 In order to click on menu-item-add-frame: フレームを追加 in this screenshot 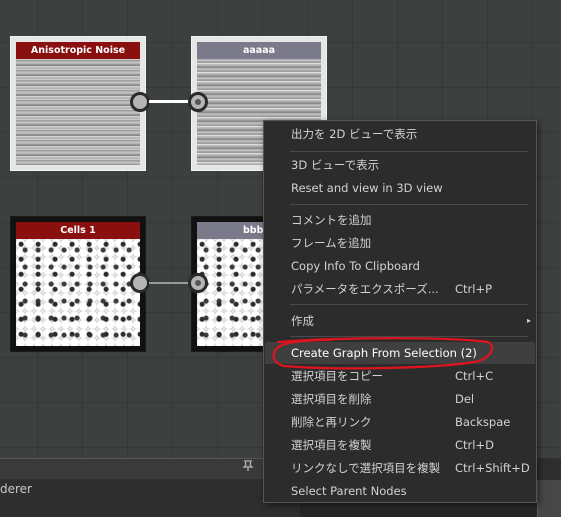, I will do `click(400, 243)`.